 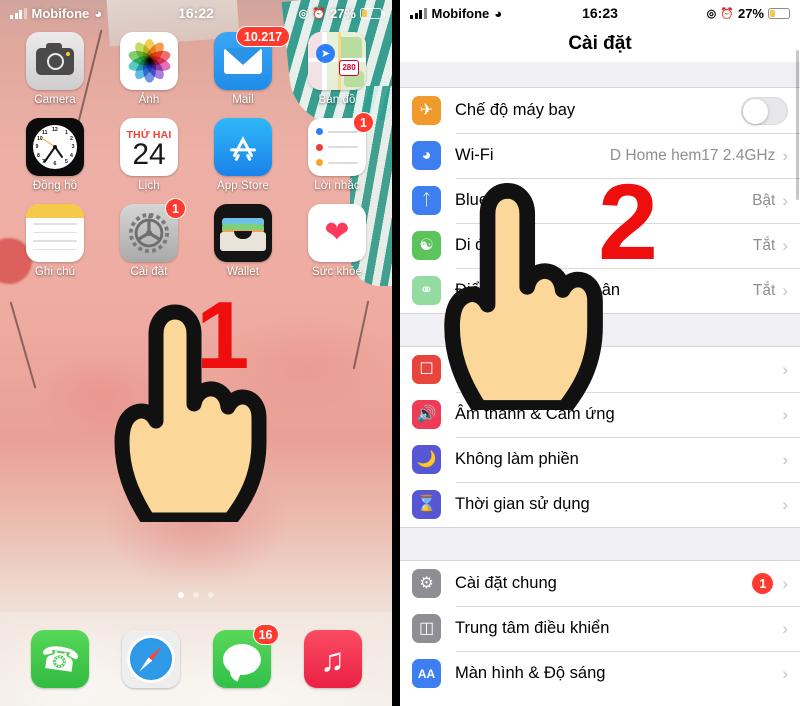 I want to click on hourglass-icon: ⌛, so click(x=426, y=504).